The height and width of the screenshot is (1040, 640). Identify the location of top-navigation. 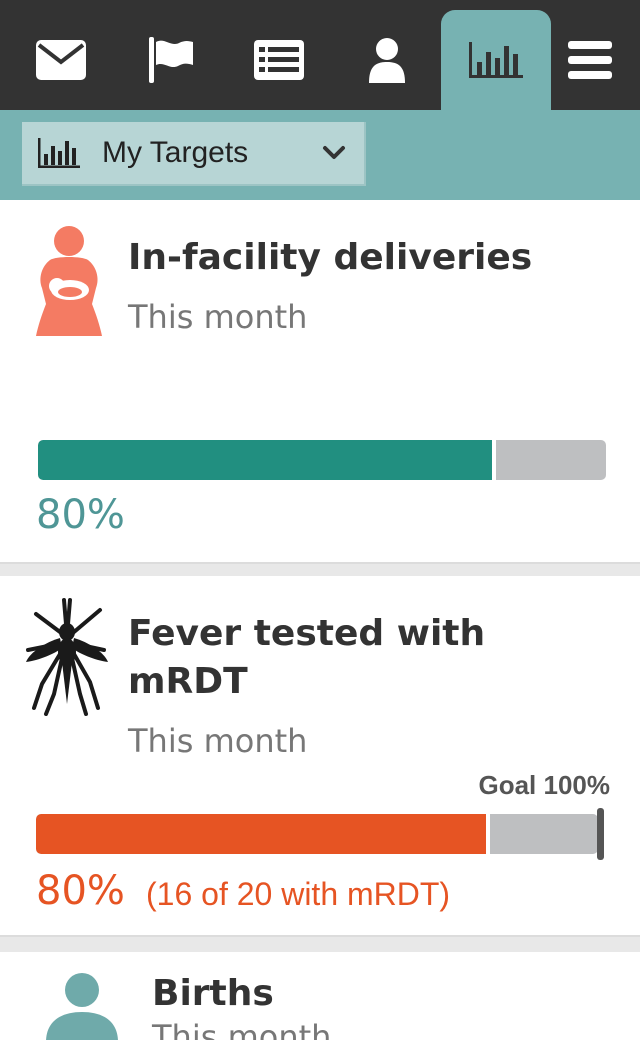
(320, 55).